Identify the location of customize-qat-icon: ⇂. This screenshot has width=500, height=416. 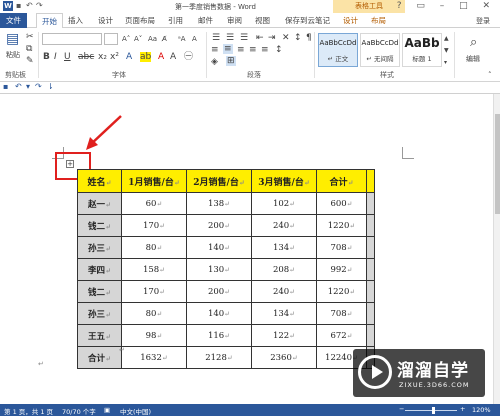
(50, 86).